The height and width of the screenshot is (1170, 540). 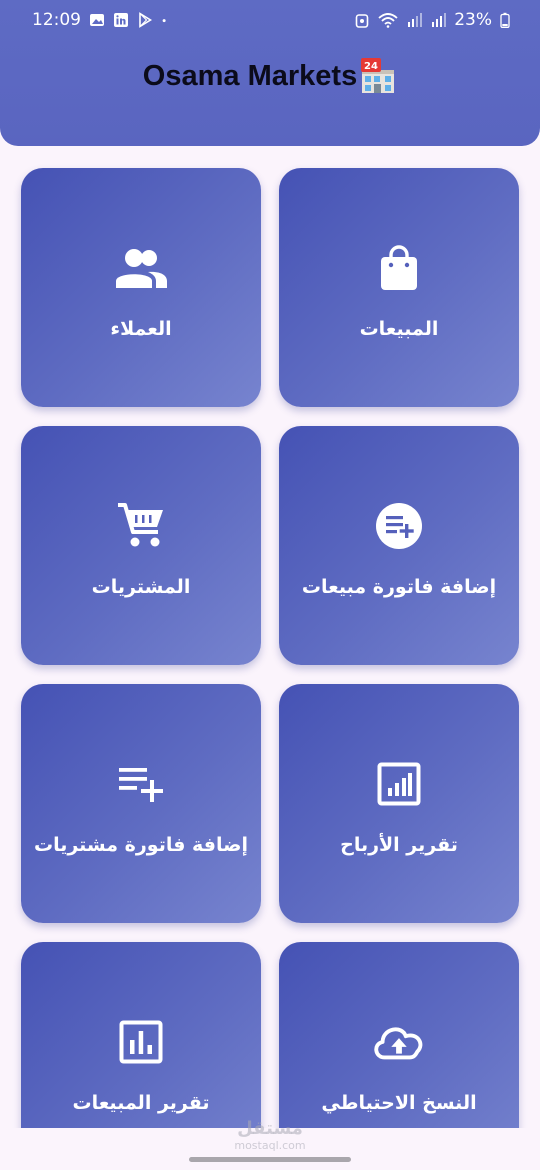 I want to click on gallery-icon, so click(x=97, y=20).